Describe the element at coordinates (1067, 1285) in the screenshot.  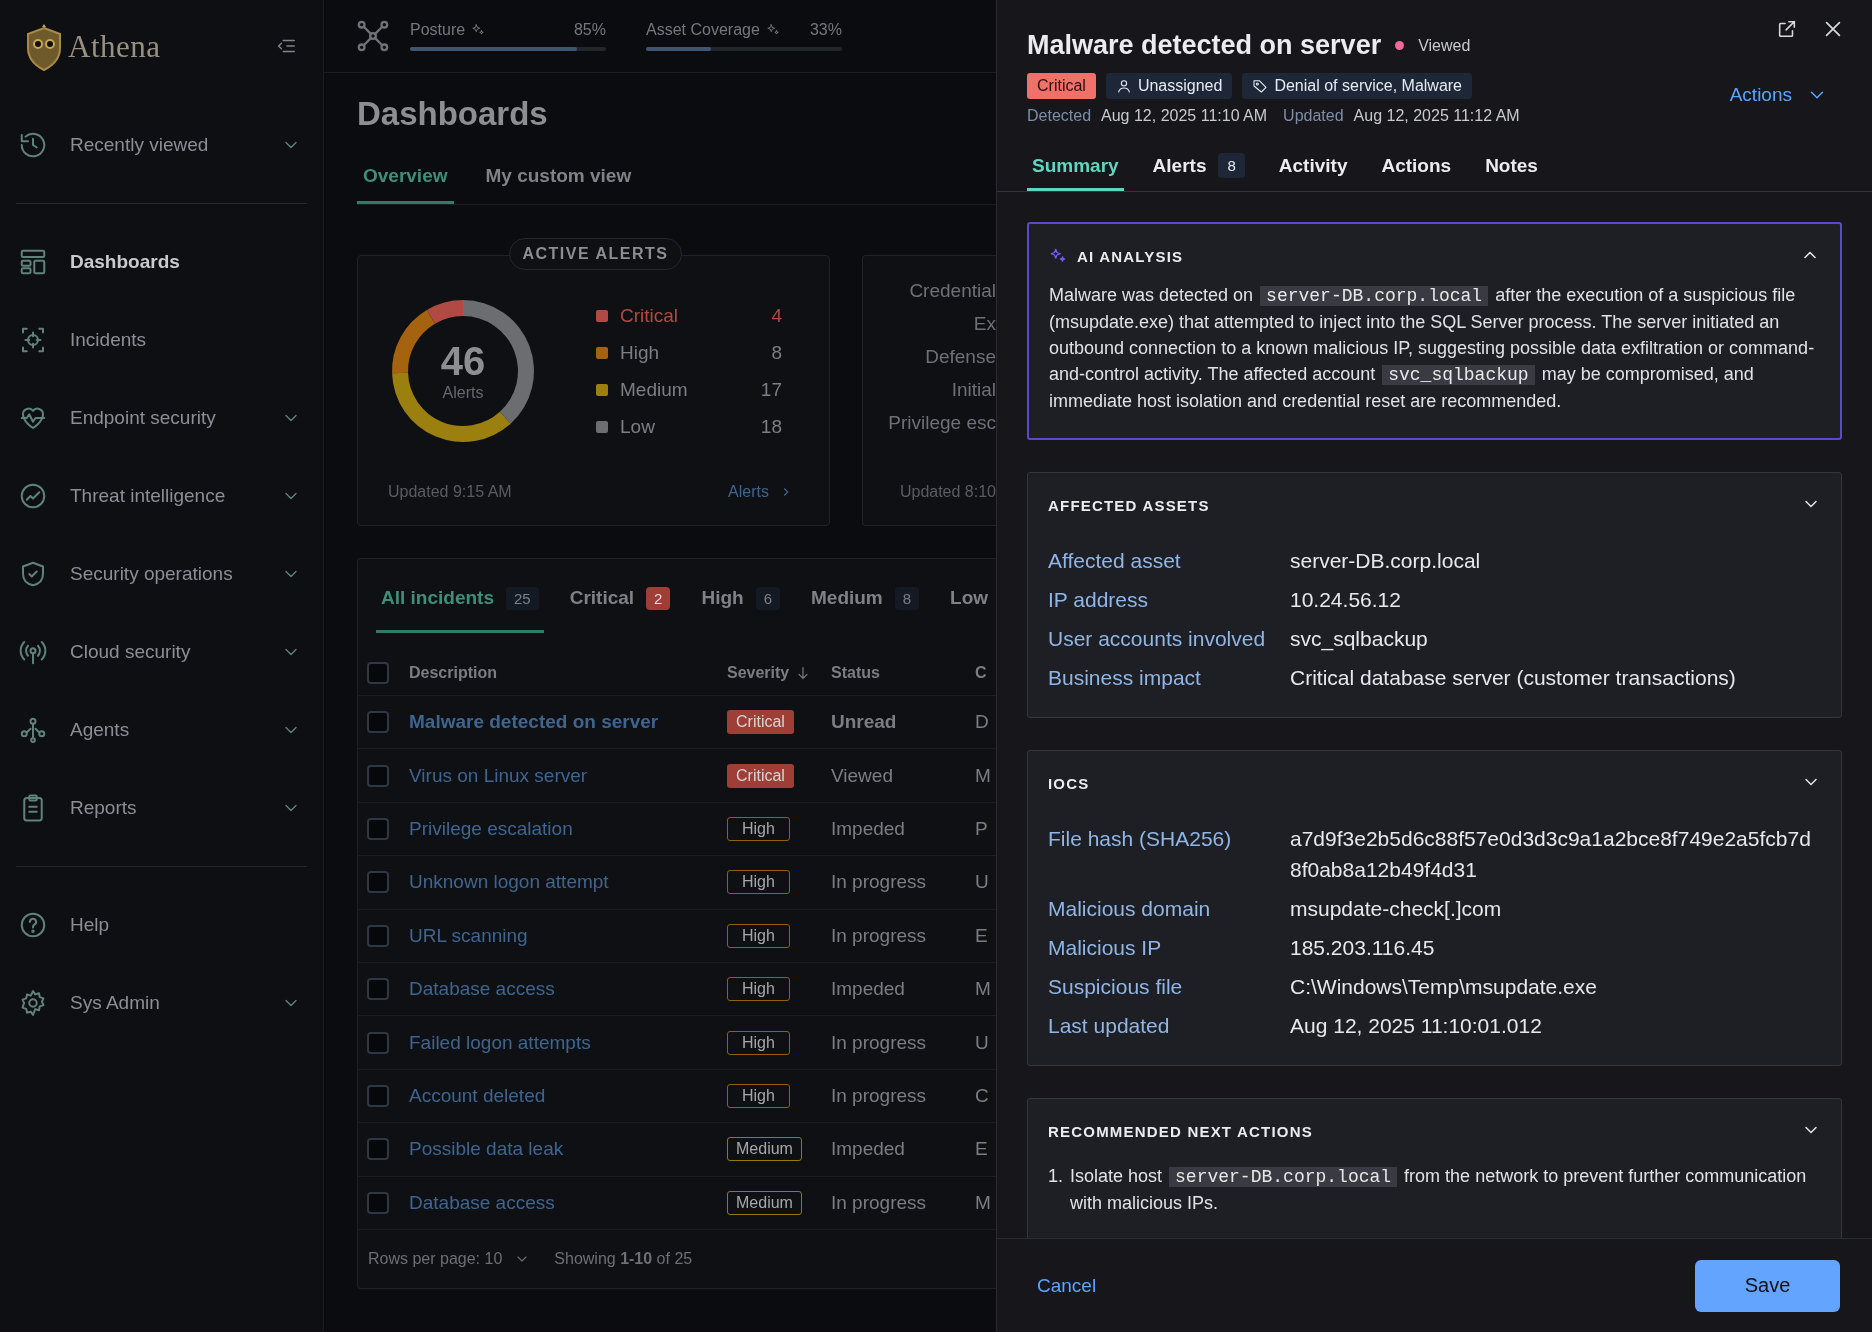
I see `cancel-link: Cancel` at that location.